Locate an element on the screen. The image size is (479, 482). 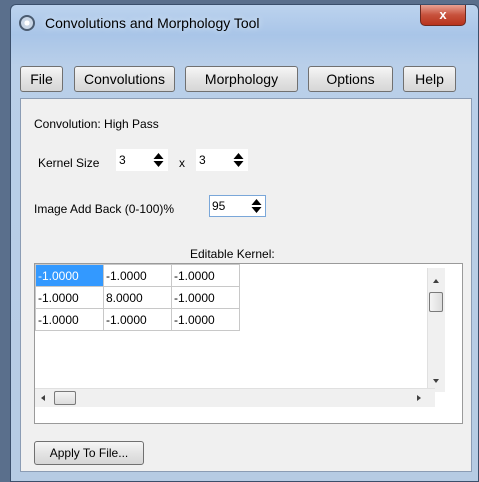
scroll-up-icon is located at coordinates (436, 281).